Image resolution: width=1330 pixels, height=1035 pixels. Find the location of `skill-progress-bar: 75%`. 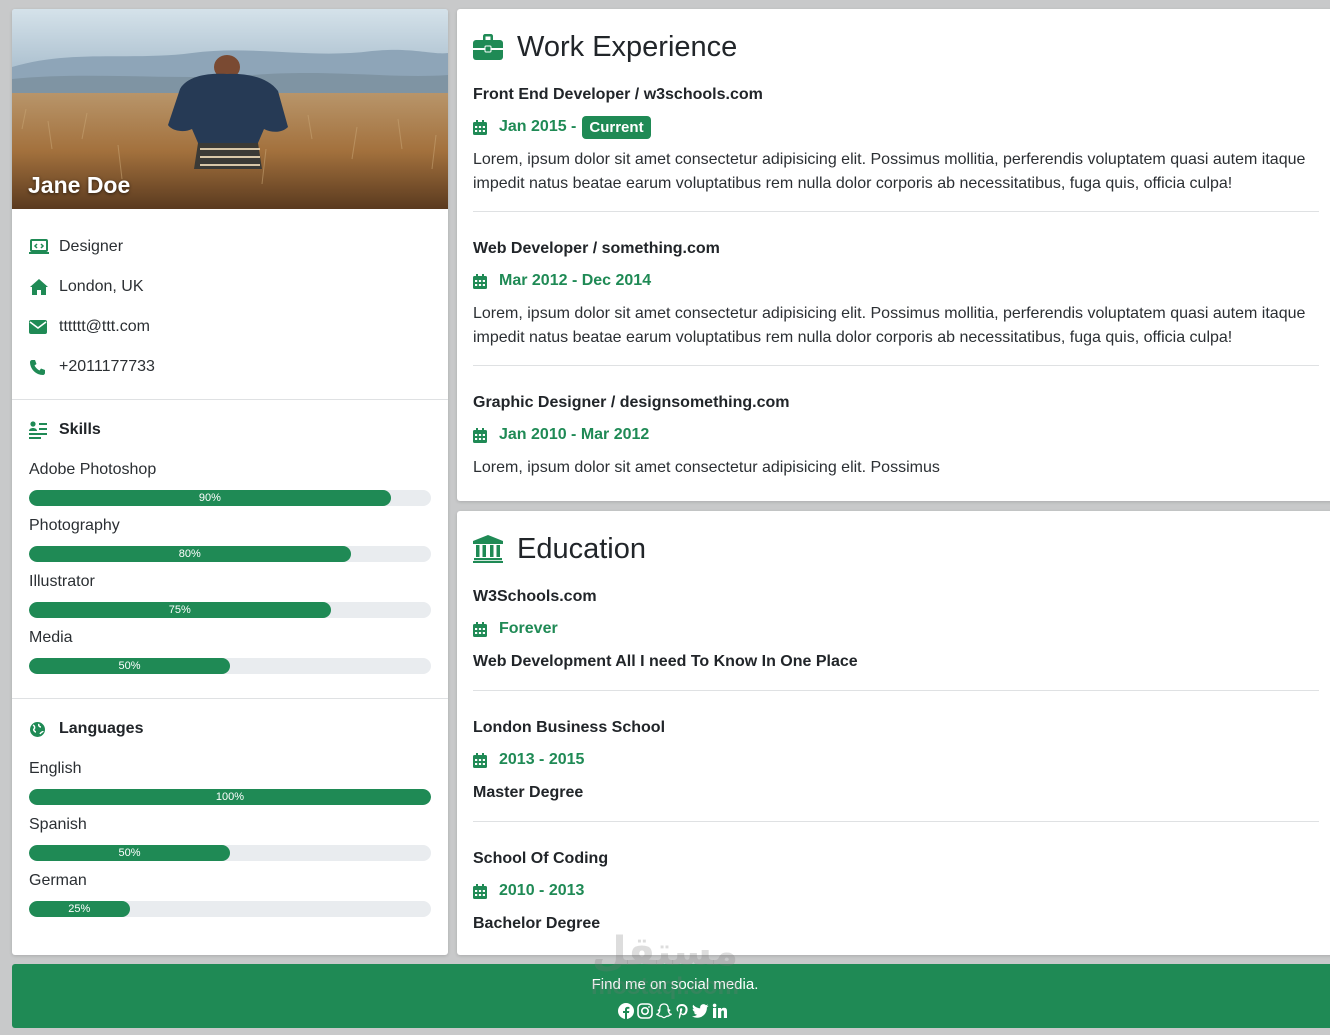

skill-progress-bar: 75% is located at coordinates (230, 610).